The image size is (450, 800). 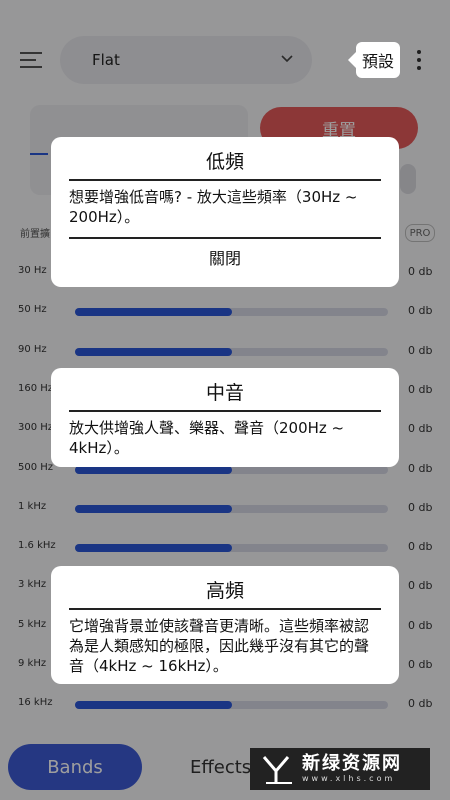 What do you see at coordinates (225, 417) in the screenshot?
I see `mid-freq-dialog: 中音 放大供增強人聲、樂器、聲音（200Hz ~ 4kHz）。` at bounding box center [225, 417].